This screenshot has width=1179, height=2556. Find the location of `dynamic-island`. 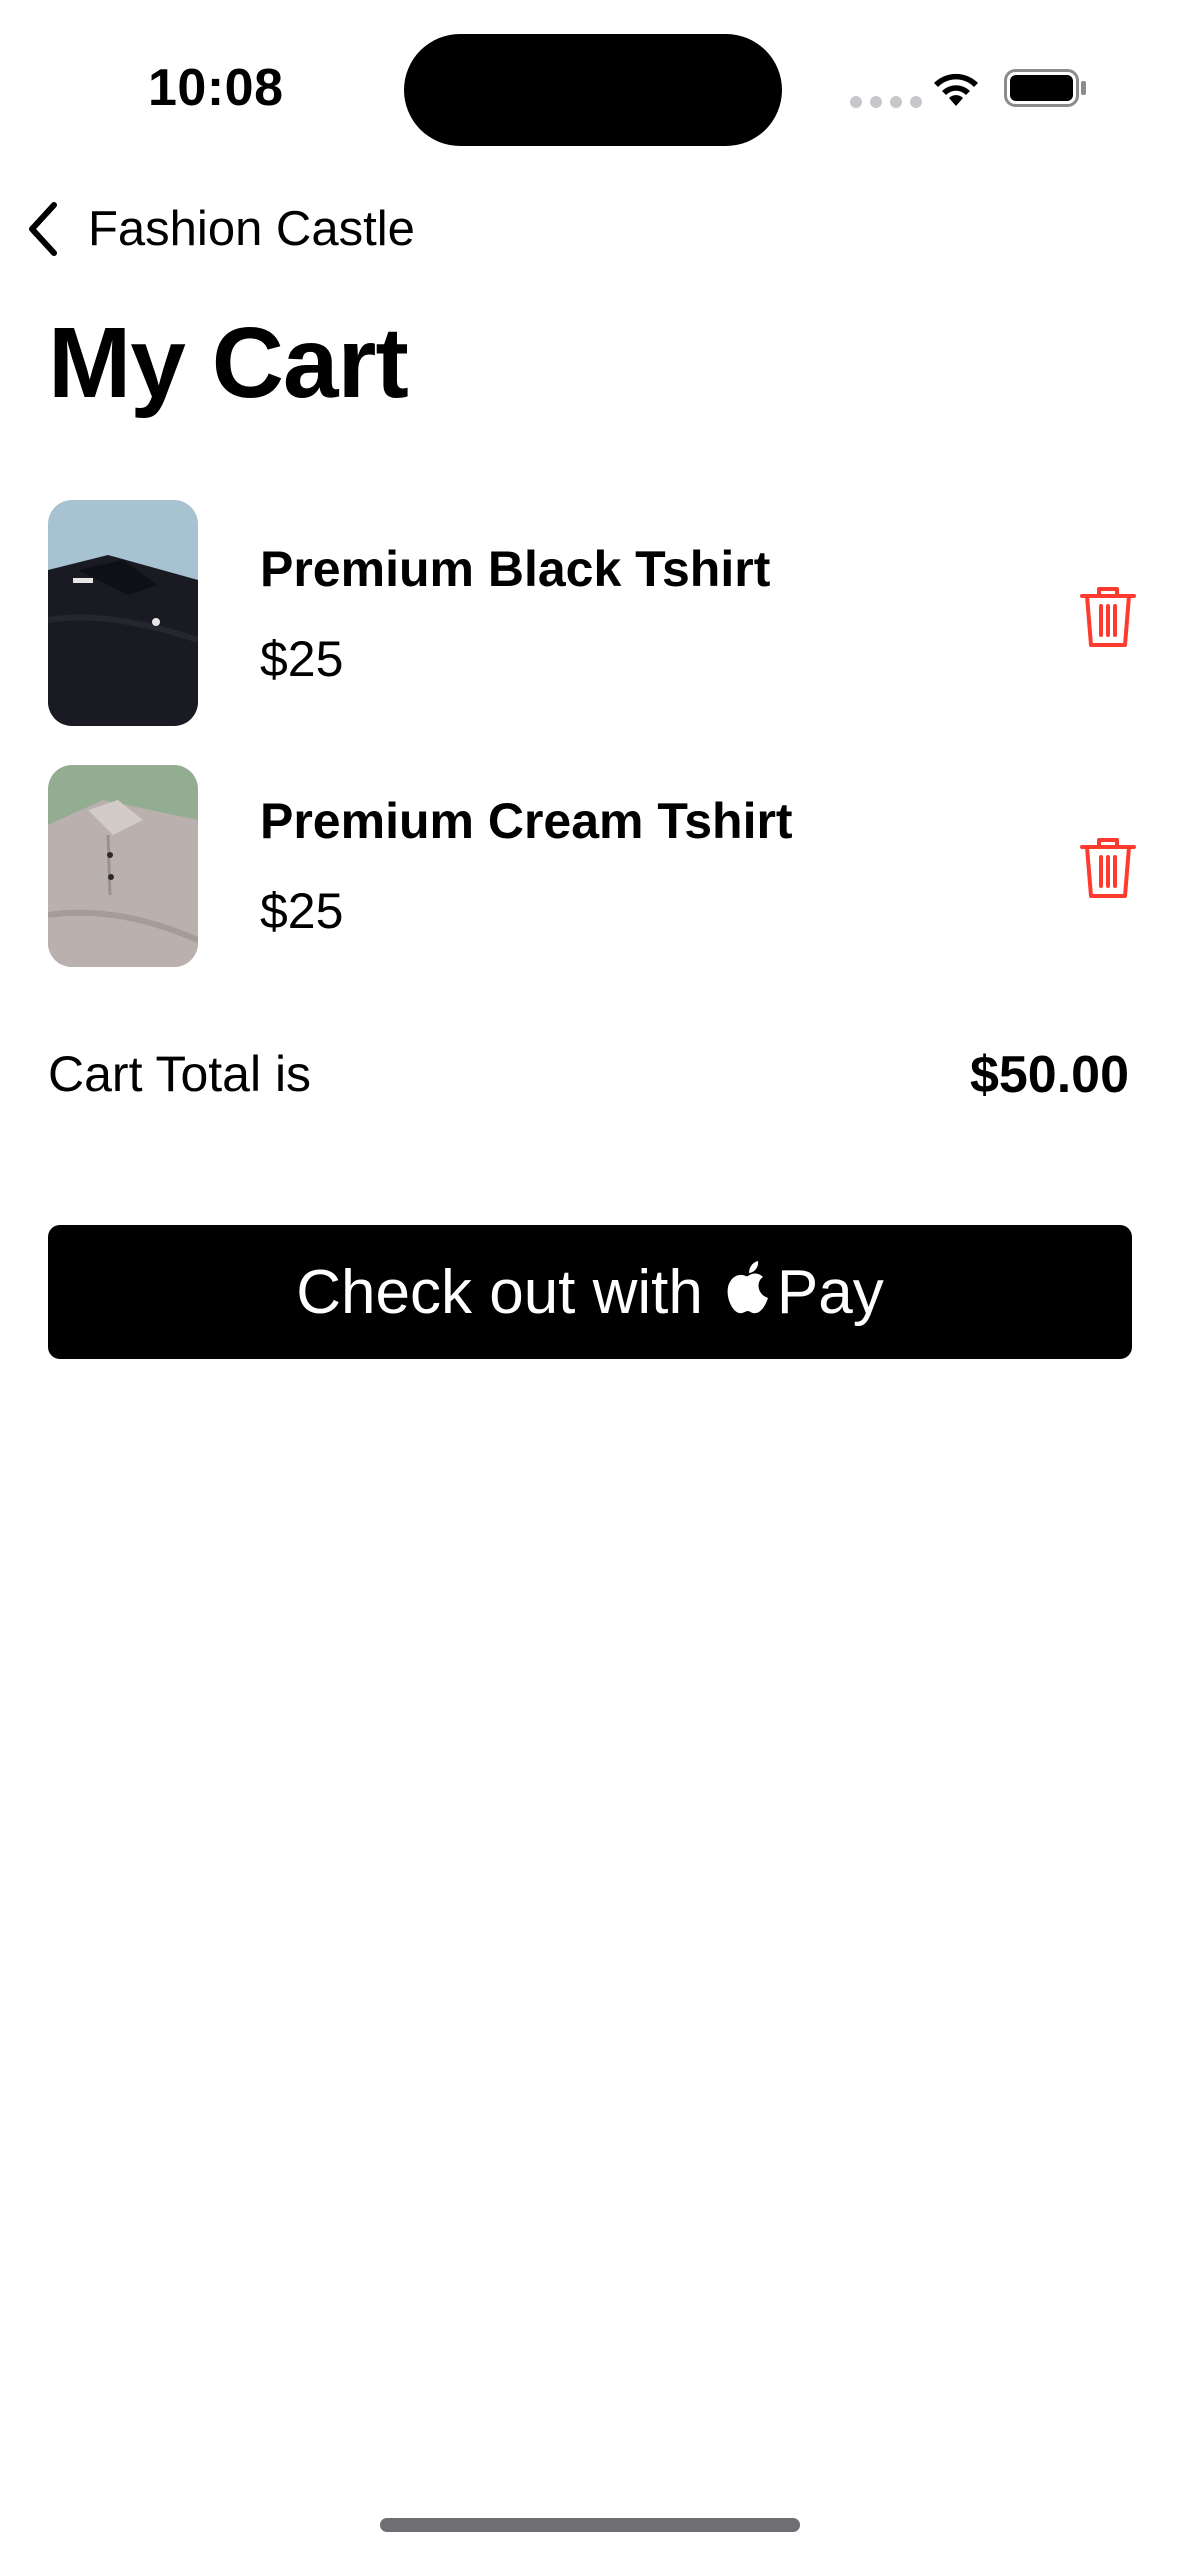

dynamic-island is located at coordinates (593, 90).